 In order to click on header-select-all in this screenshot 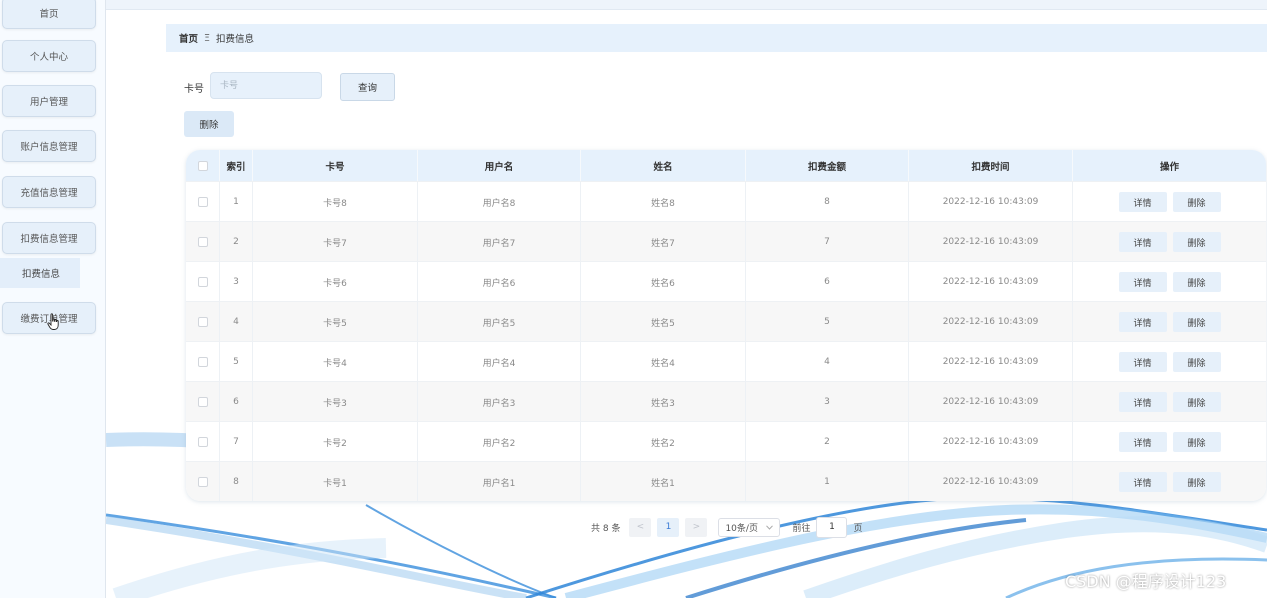, I will do `click(203, 165)`.